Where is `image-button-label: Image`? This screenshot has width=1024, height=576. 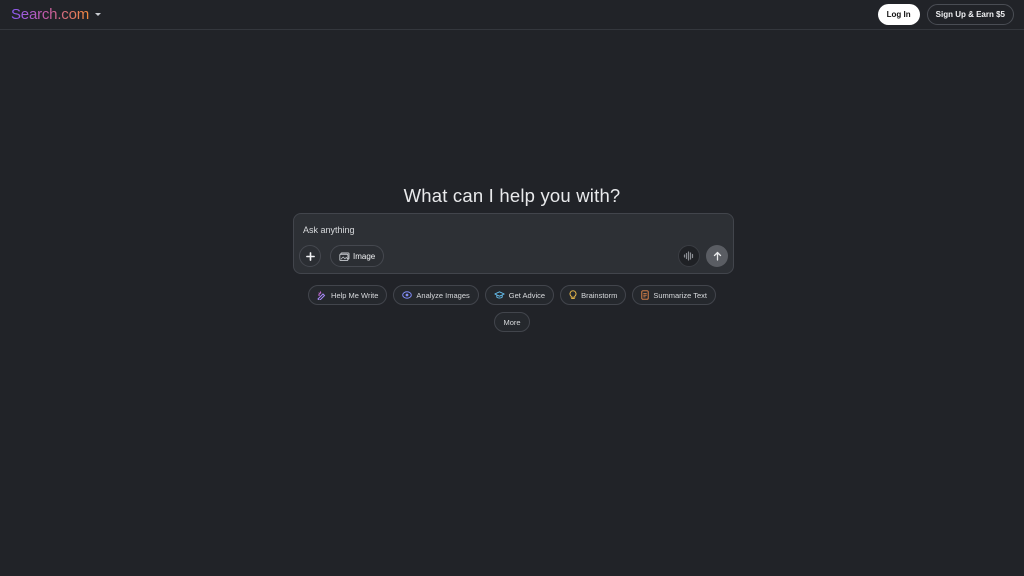
image-button-label: Image is located at coordinates (364, 256).